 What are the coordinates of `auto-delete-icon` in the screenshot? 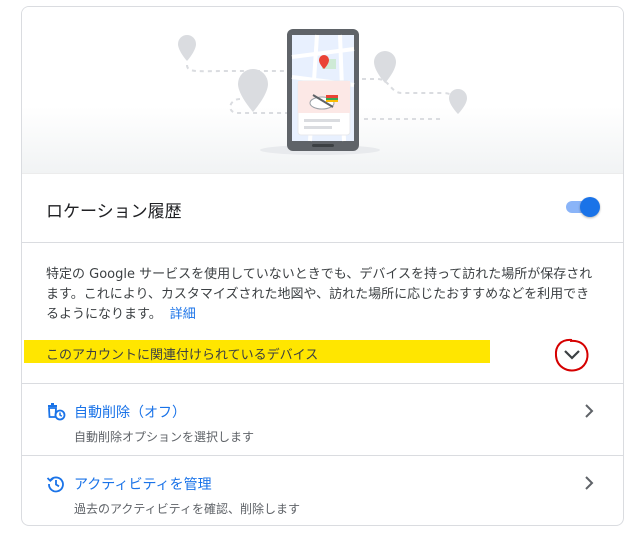 It's located at (57, 412).